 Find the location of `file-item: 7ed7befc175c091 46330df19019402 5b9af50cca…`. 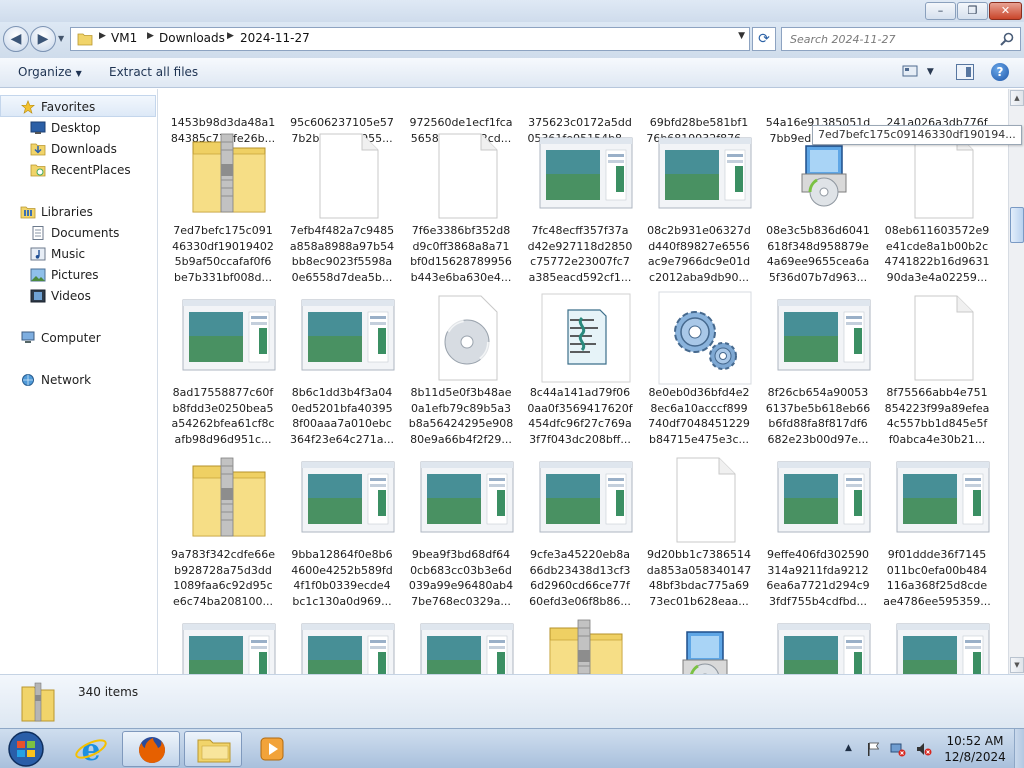

file-item: 7ed7befc175c091 46330df19019402 5b9af50cca… is located at coordinates (223, 208).